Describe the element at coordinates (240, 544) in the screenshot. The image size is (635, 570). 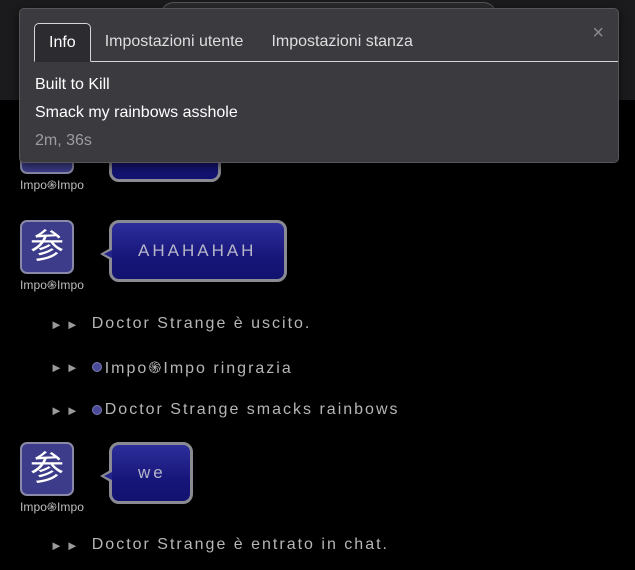
I see `event-text: Doctor Strange è entrato in chat.` at that location.